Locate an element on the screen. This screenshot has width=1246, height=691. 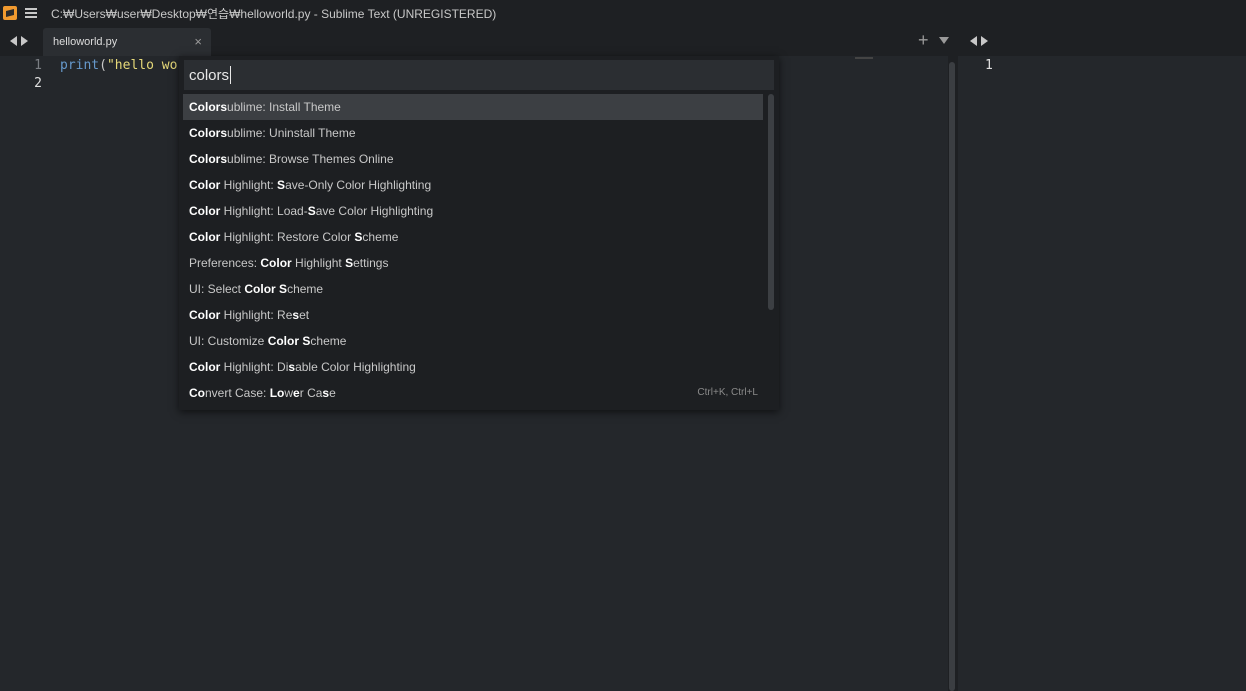
editor-scrollbar is located at coordinates (952, 376).